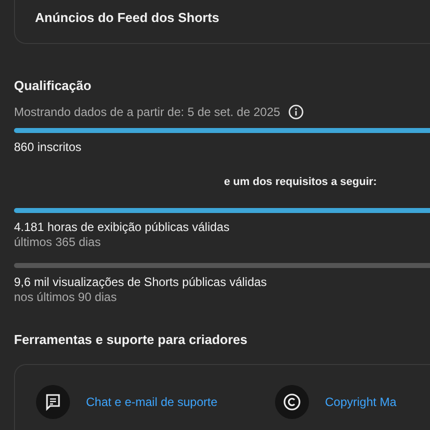  Describe the element at coordinates (127, 17) in the screenshot. I see `card-title: Anúncios do Feed dos Shorts` at that location.